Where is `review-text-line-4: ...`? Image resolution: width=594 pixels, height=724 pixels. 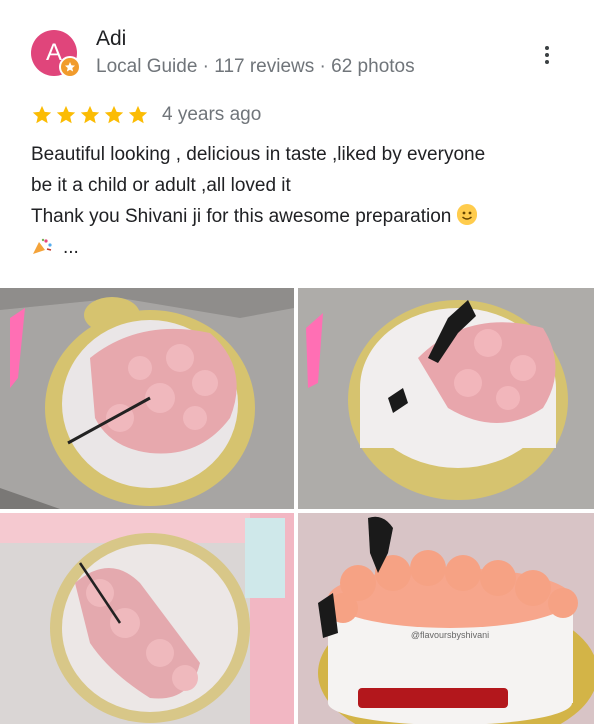
review-text-line-4: ... is located at coordinates (303, 247).